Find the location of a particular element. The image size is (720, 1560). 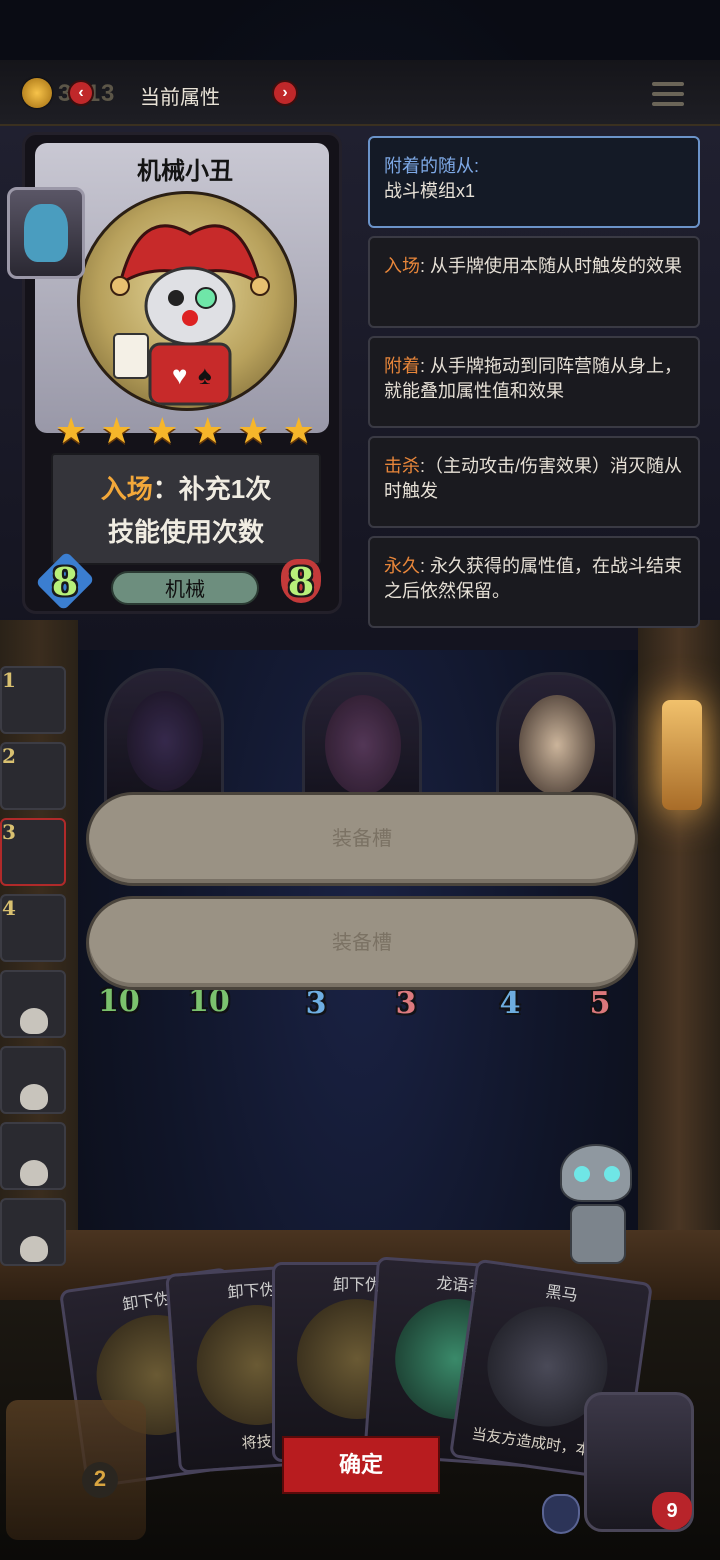

attached-body: 战斗模组x1 is located at coordinates (430, 191).